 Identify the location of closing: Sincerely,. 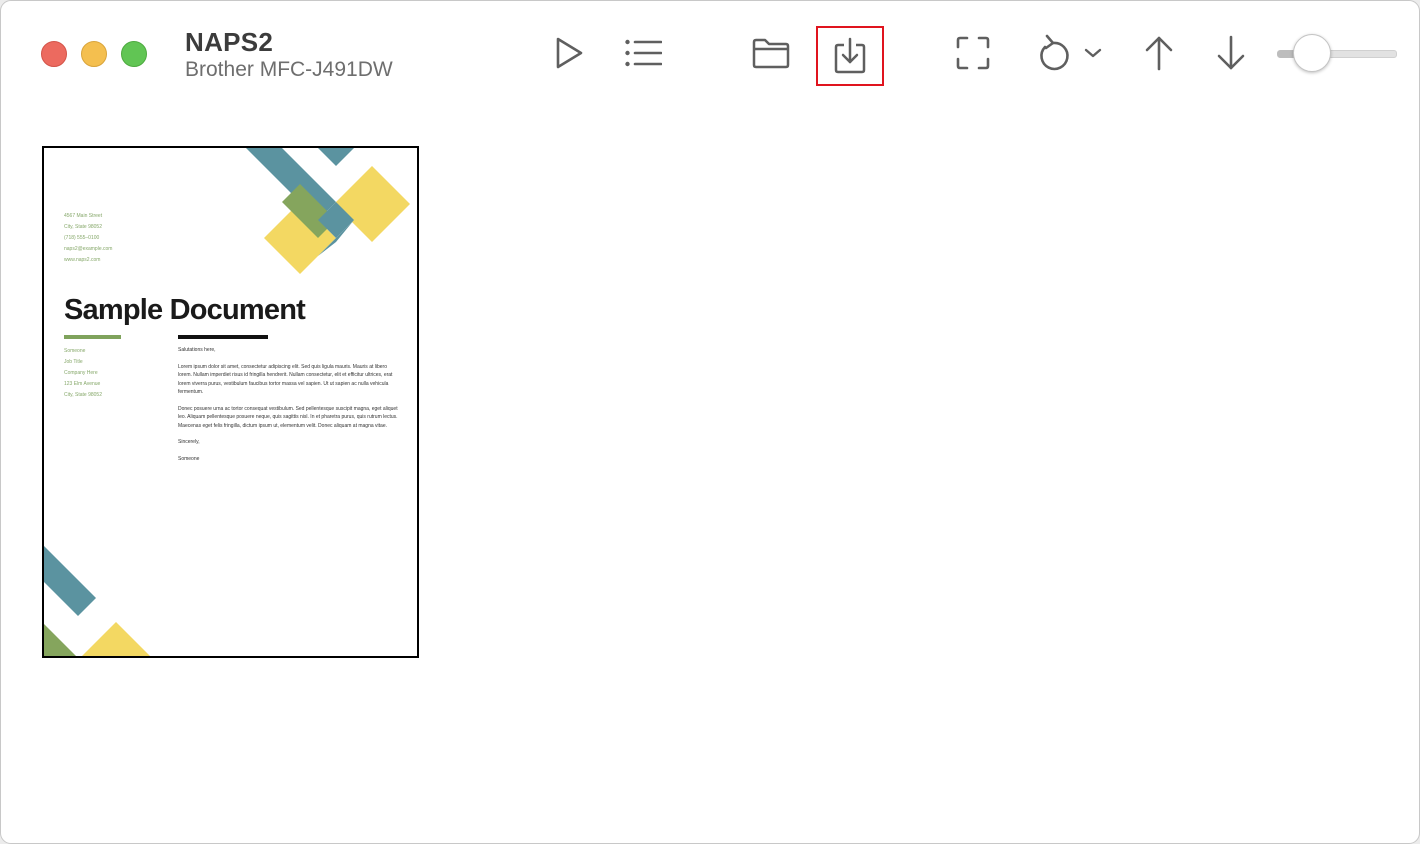
(189, 442).